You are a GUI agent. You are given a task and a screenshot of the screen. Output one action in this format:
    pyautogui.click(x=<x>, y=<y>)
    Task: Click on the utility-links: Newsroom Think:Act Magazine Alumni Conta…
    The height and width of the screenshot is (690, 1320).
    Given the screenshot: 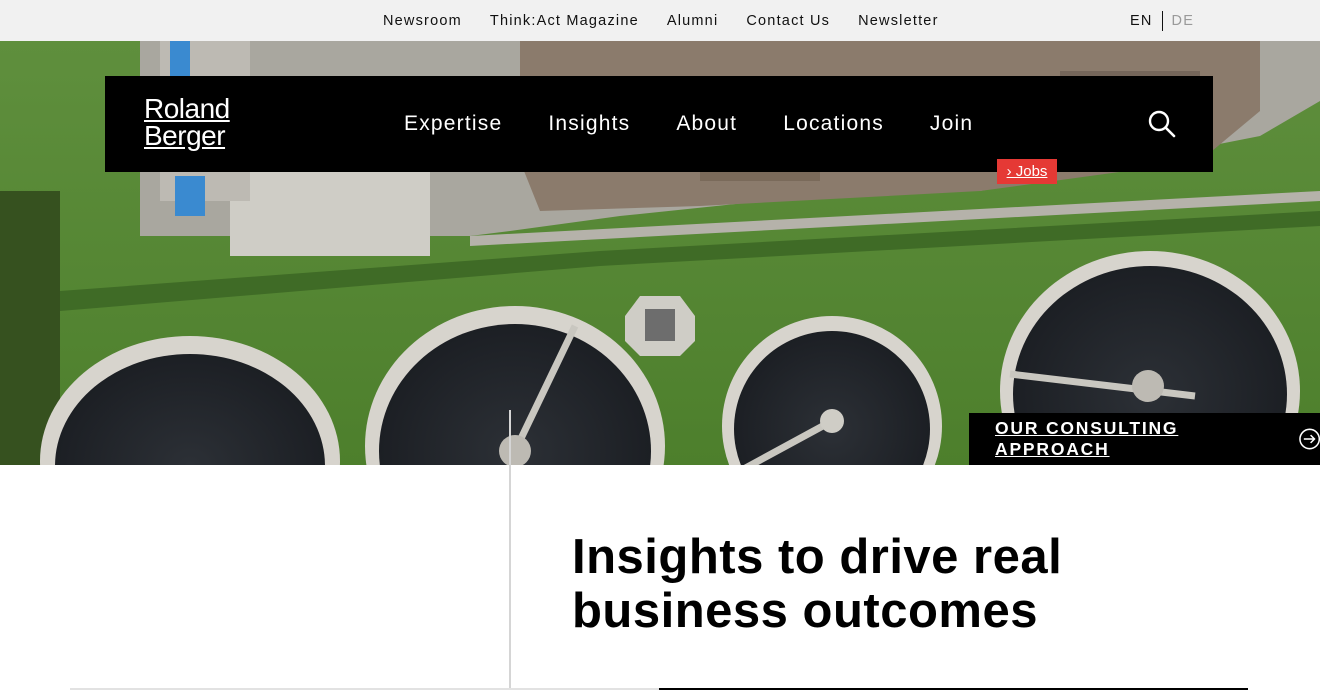 What is the action you would take?
    pyautogui.click(x=675, y=20)
    